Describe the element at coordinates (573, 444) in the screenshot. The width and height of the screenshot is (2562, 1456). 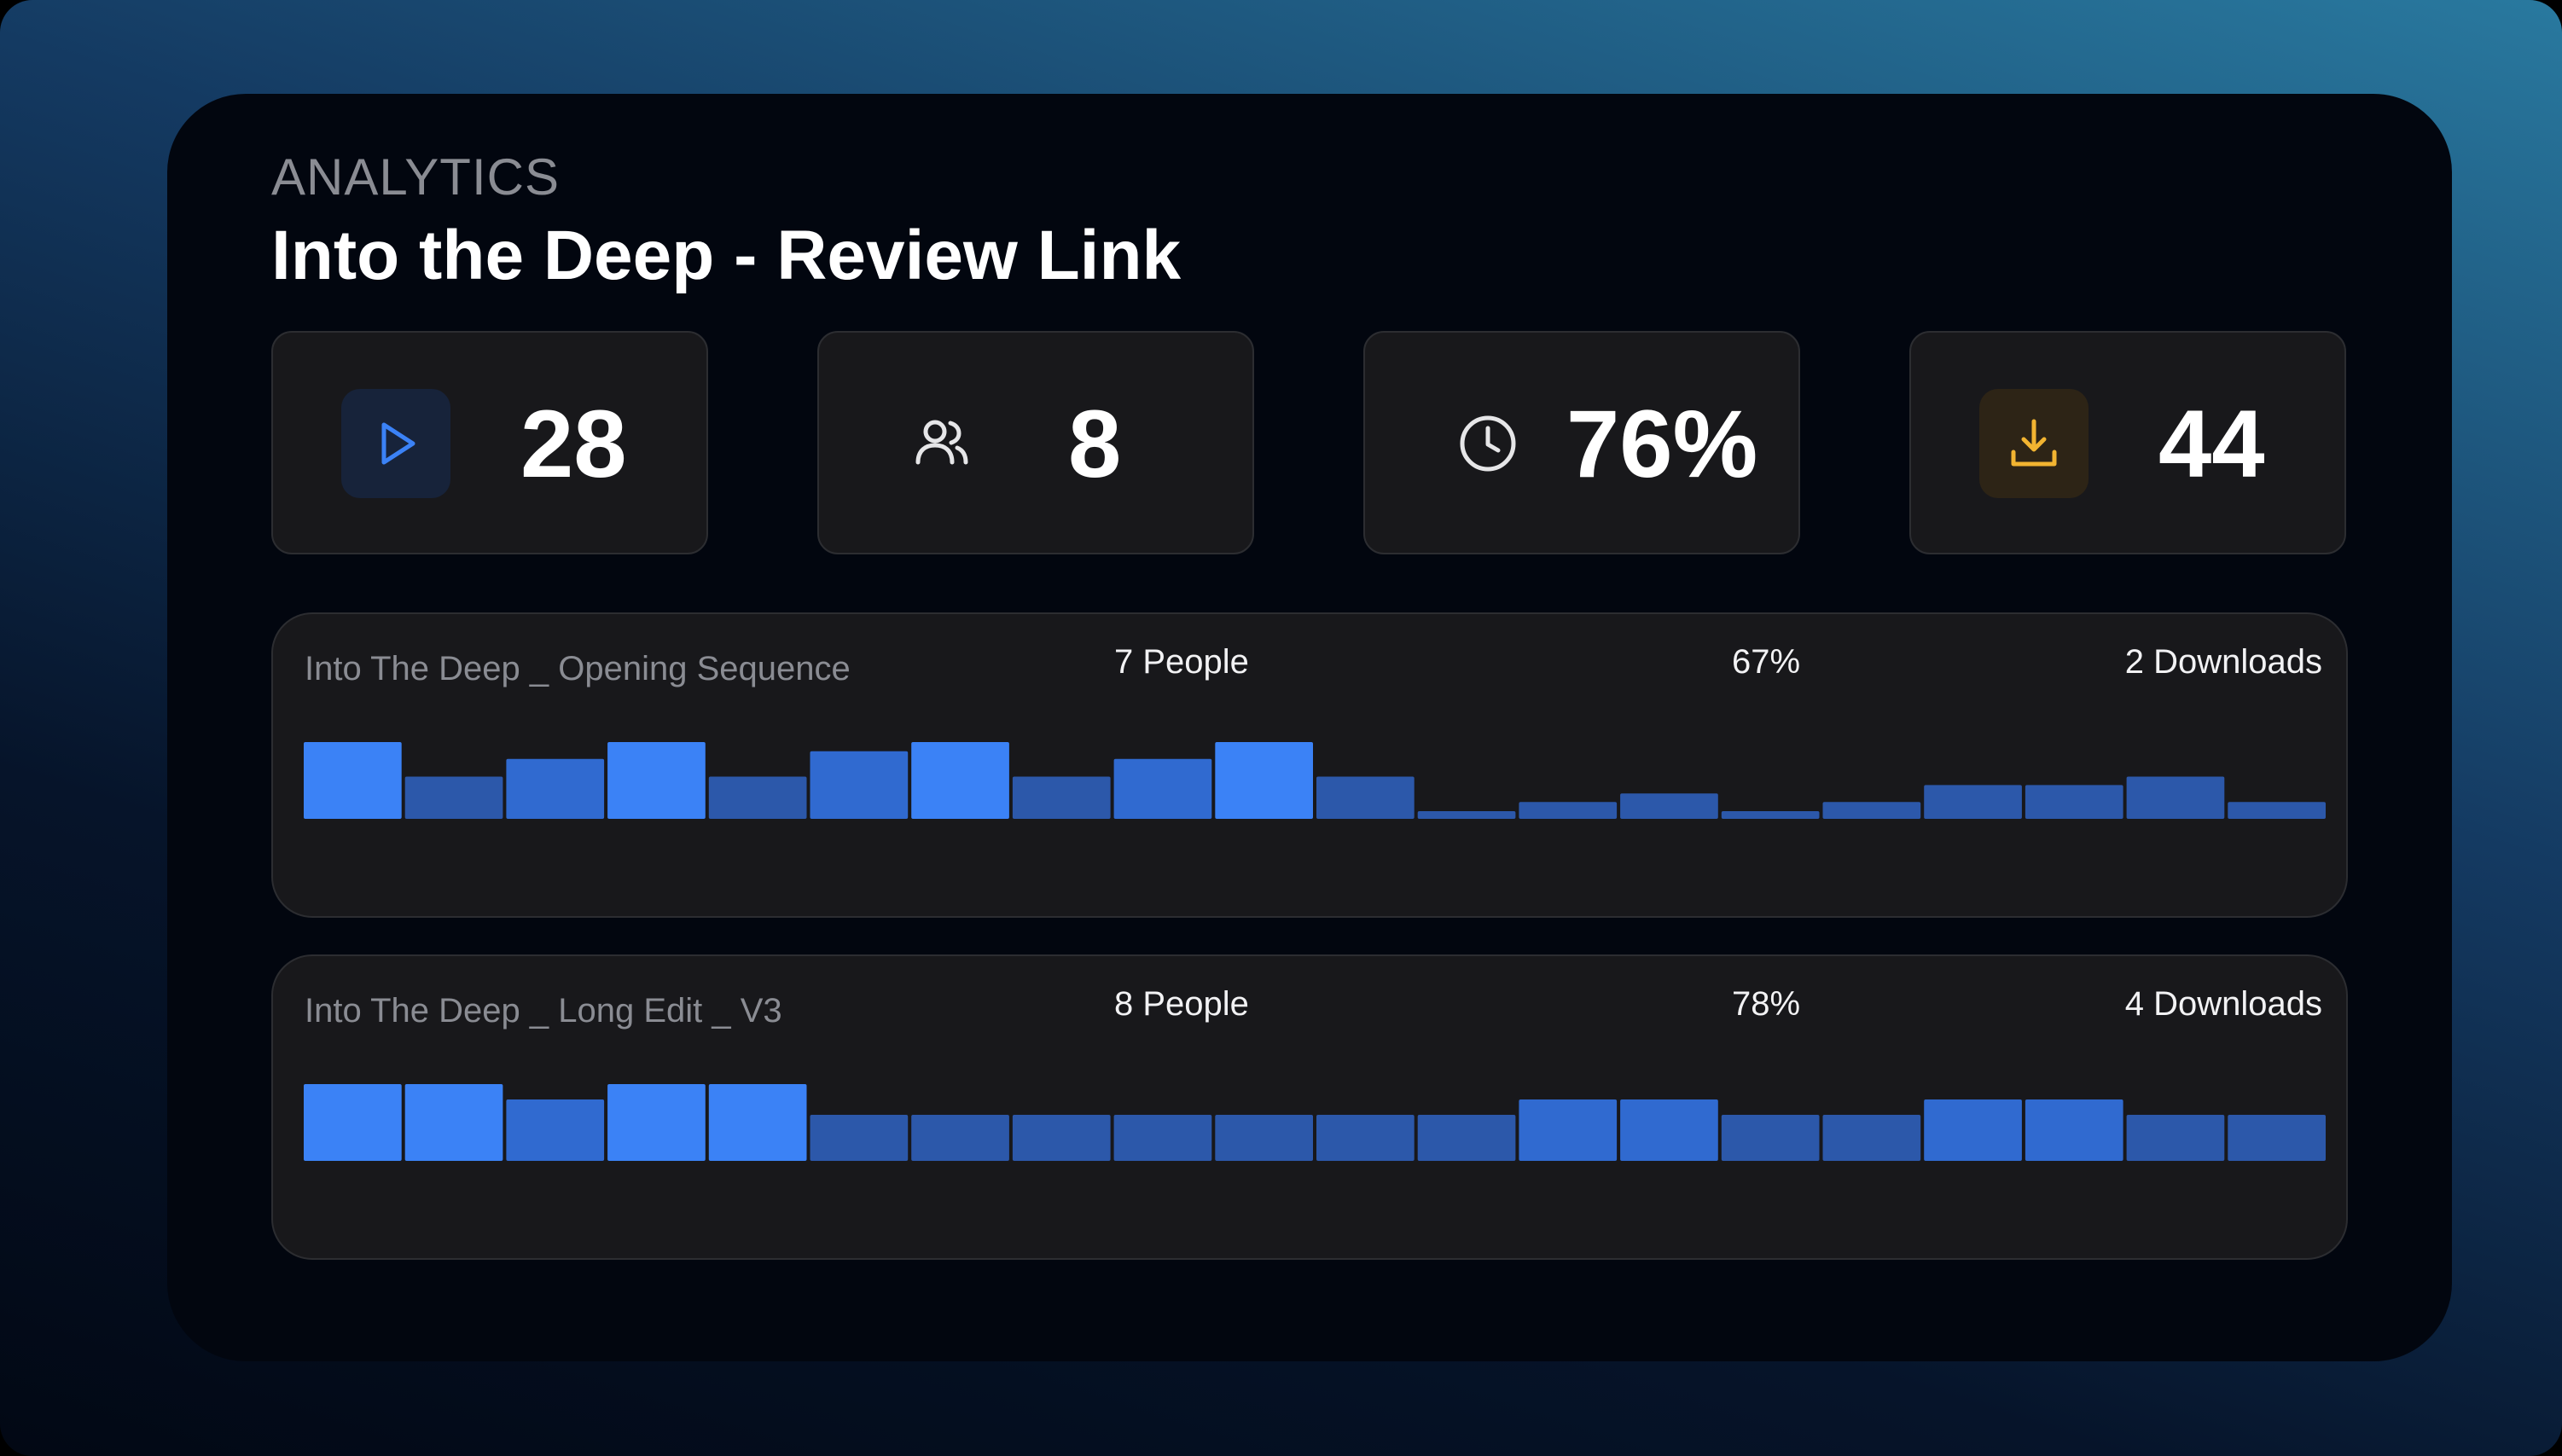
I see `stat-value-plays: 28` at that location.